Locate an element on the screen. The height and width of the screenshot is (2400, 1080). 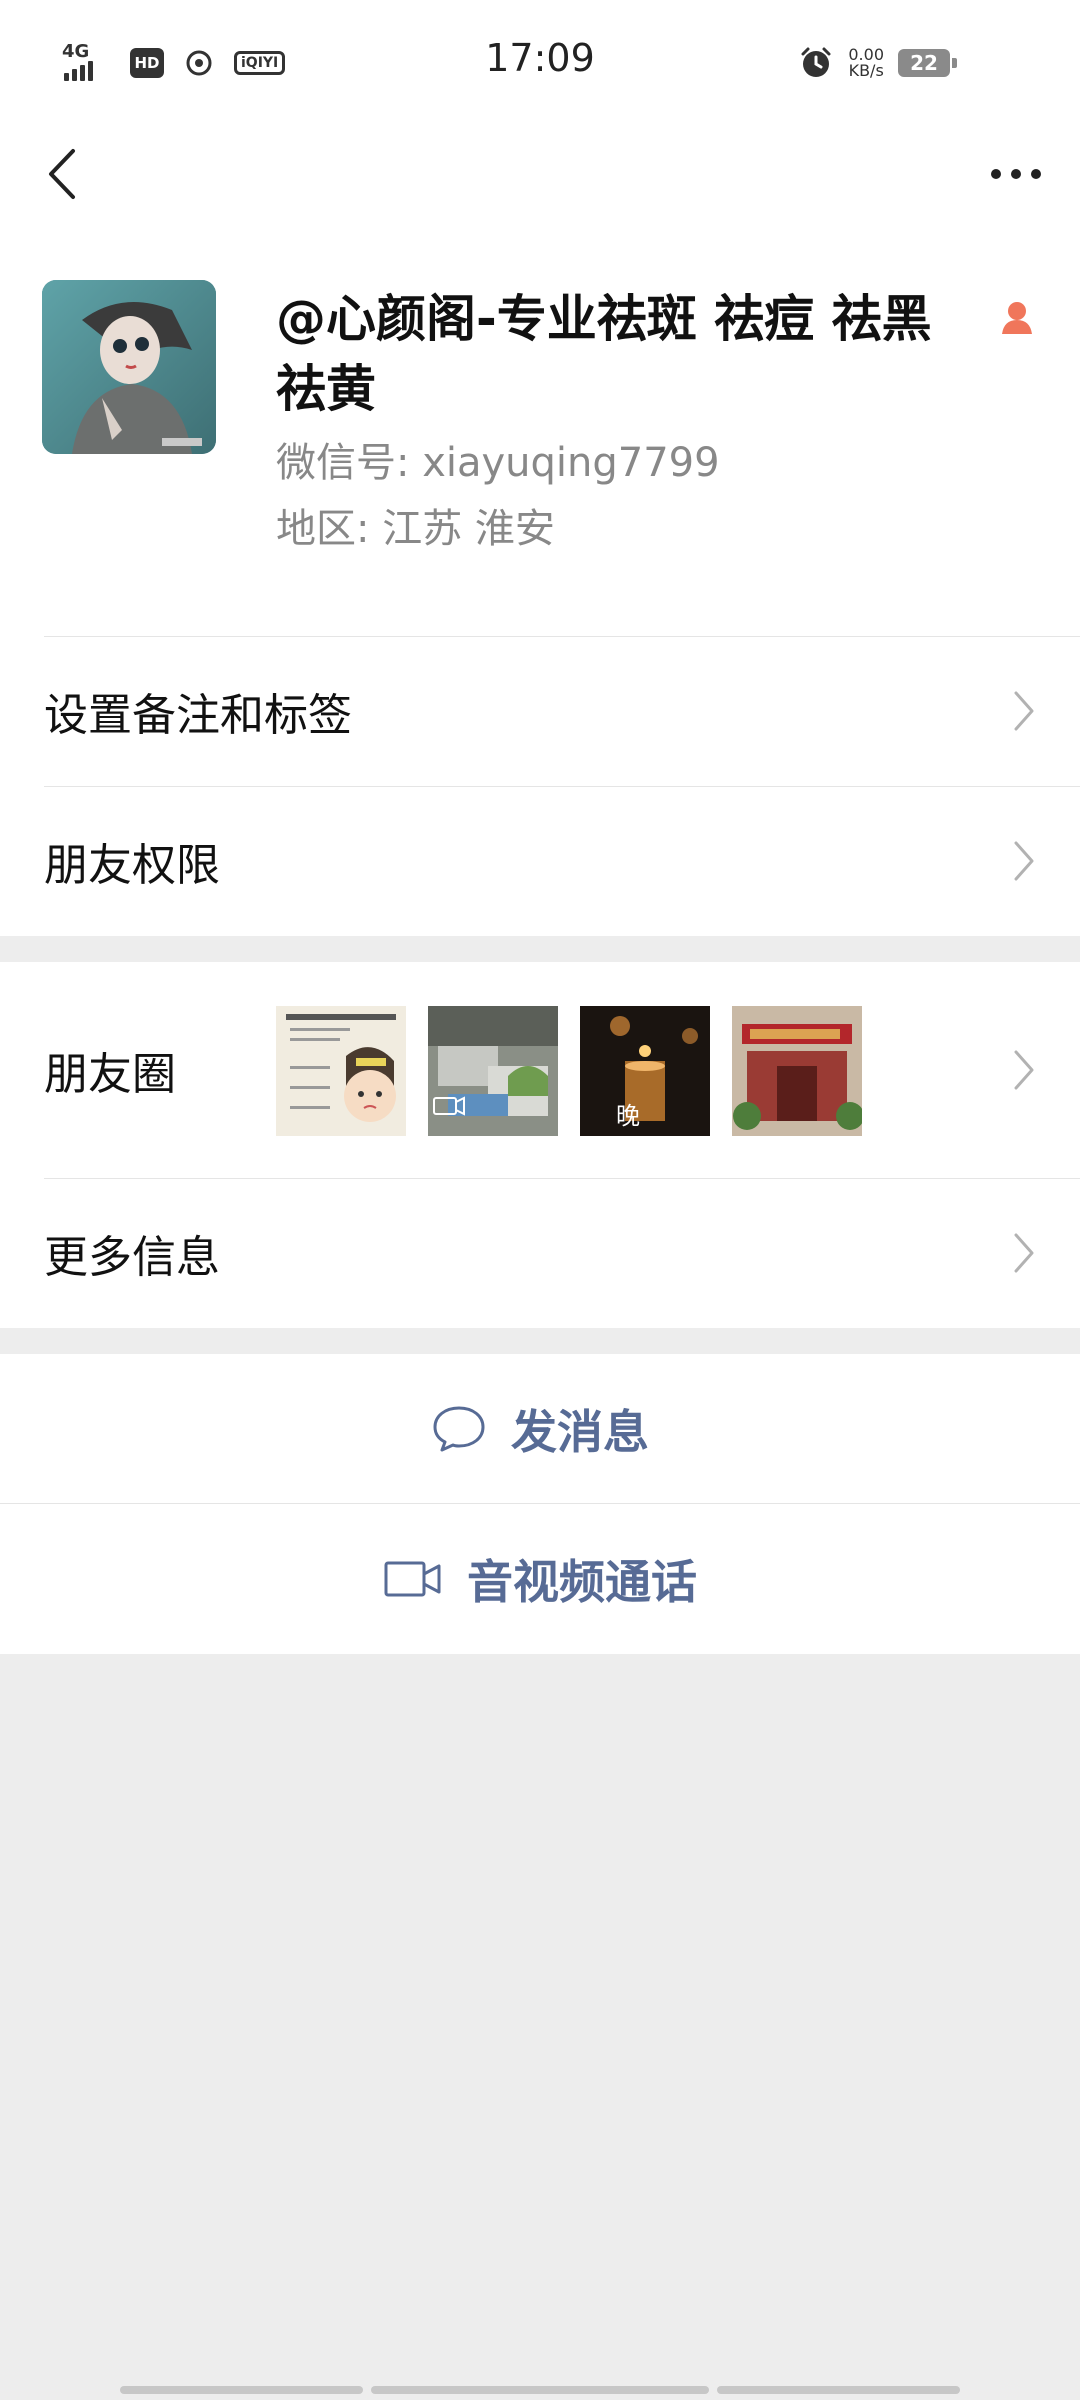
speed-unit: KB/s is located at coordinates (866, 70).